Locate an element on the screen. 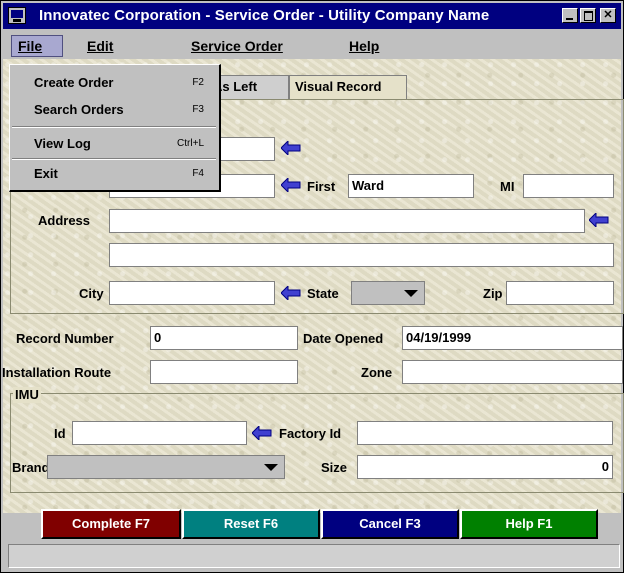  installation-route-label: Installation Route is located at coordinates (57, 372).